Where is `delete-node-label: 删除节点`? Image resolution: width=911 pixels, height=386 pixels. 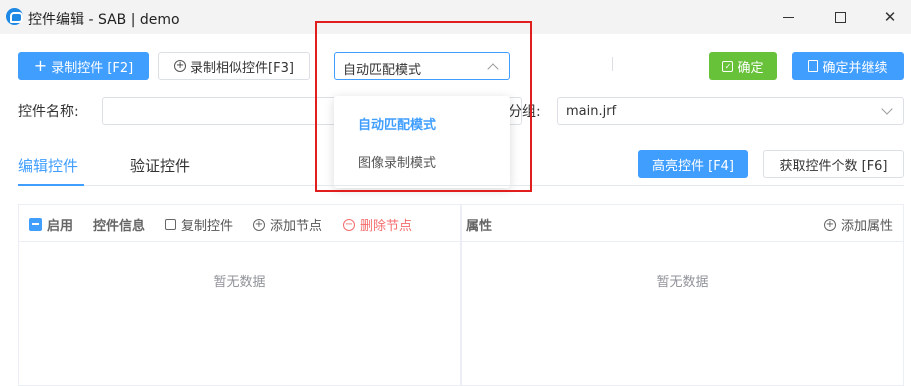
delete-node-label: 删除节点 is located at coordinates (386, 226).